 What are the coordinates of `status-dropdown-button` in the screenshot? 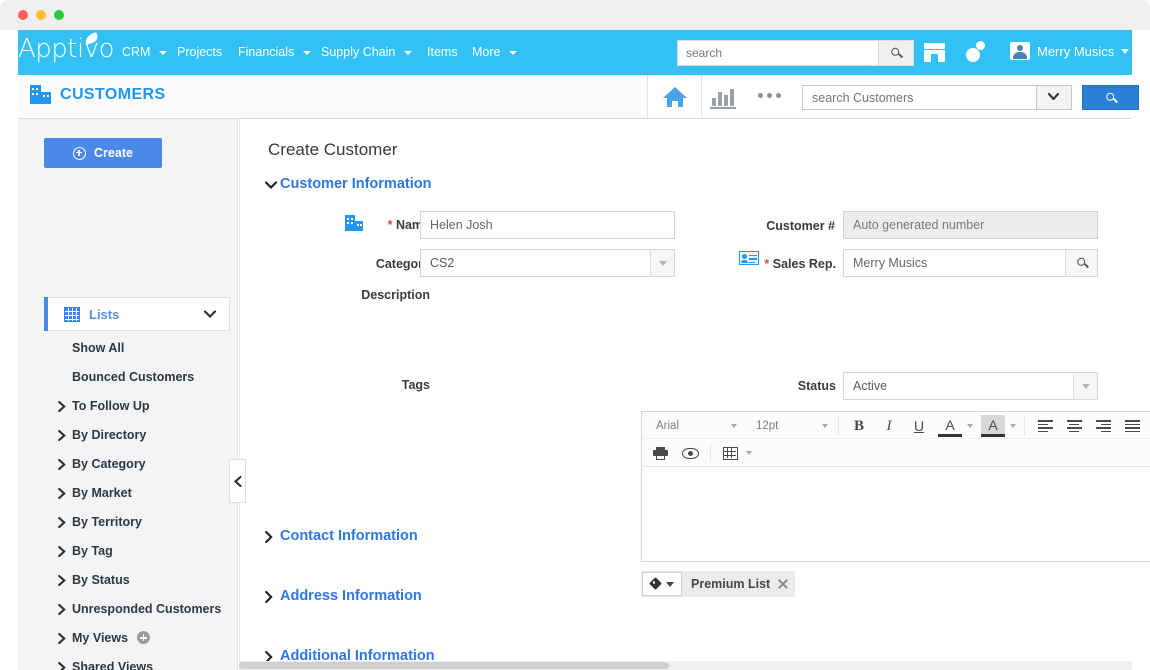 It's located at (1085, 386).